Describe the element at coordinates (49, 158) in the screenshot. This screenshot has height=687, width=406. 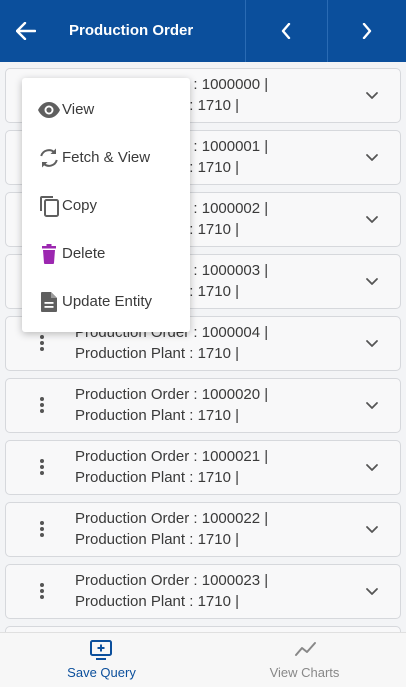
I see `refresh-icon` at that location.